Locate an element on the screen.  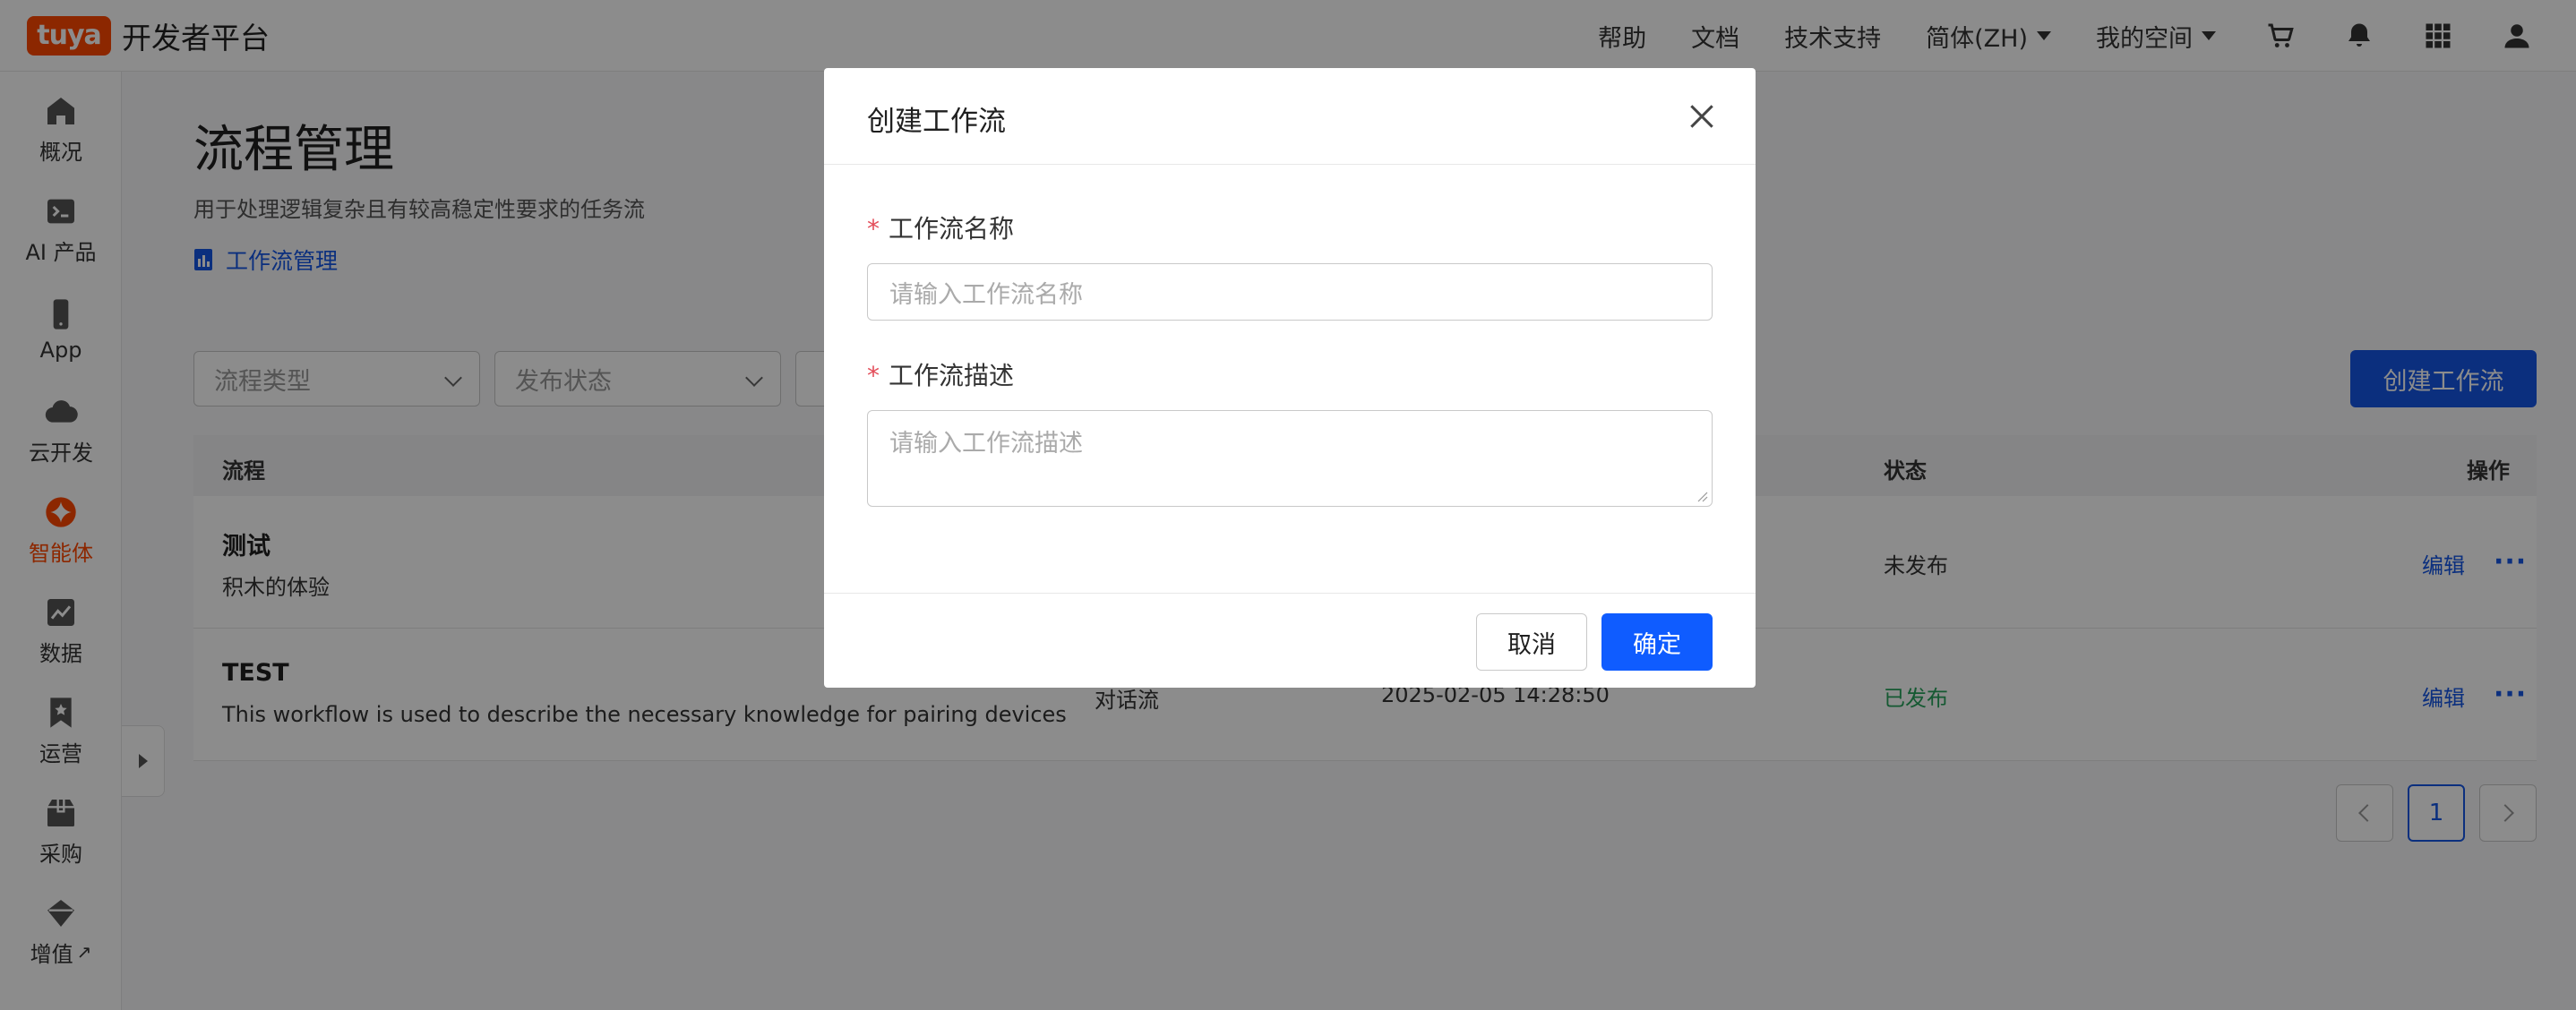
name-field-label: * 工作流名称 is located at coordinates (940, 228).